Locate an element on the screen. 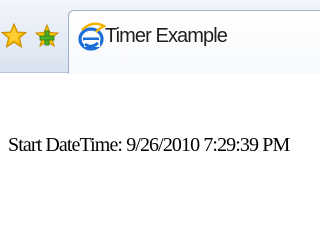 This screenshot has width=320, height=250. start-datetime-line: Start DateTime: 9/26/2010 7:29:39 PM is located at coordinates (149, 145).